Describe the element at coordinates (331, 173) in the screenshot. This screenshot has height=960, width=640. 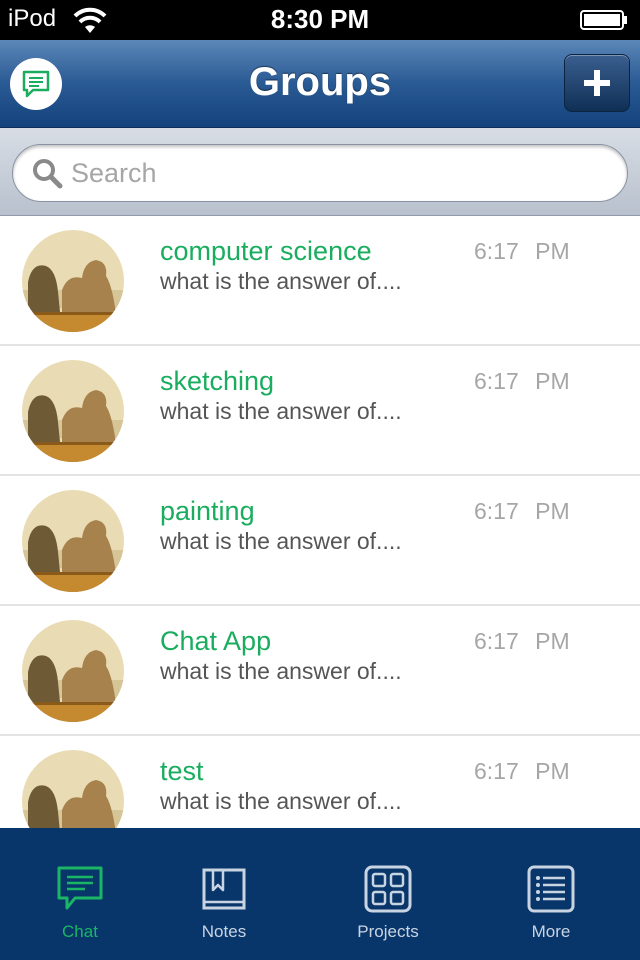
I see `search-input` at that location.